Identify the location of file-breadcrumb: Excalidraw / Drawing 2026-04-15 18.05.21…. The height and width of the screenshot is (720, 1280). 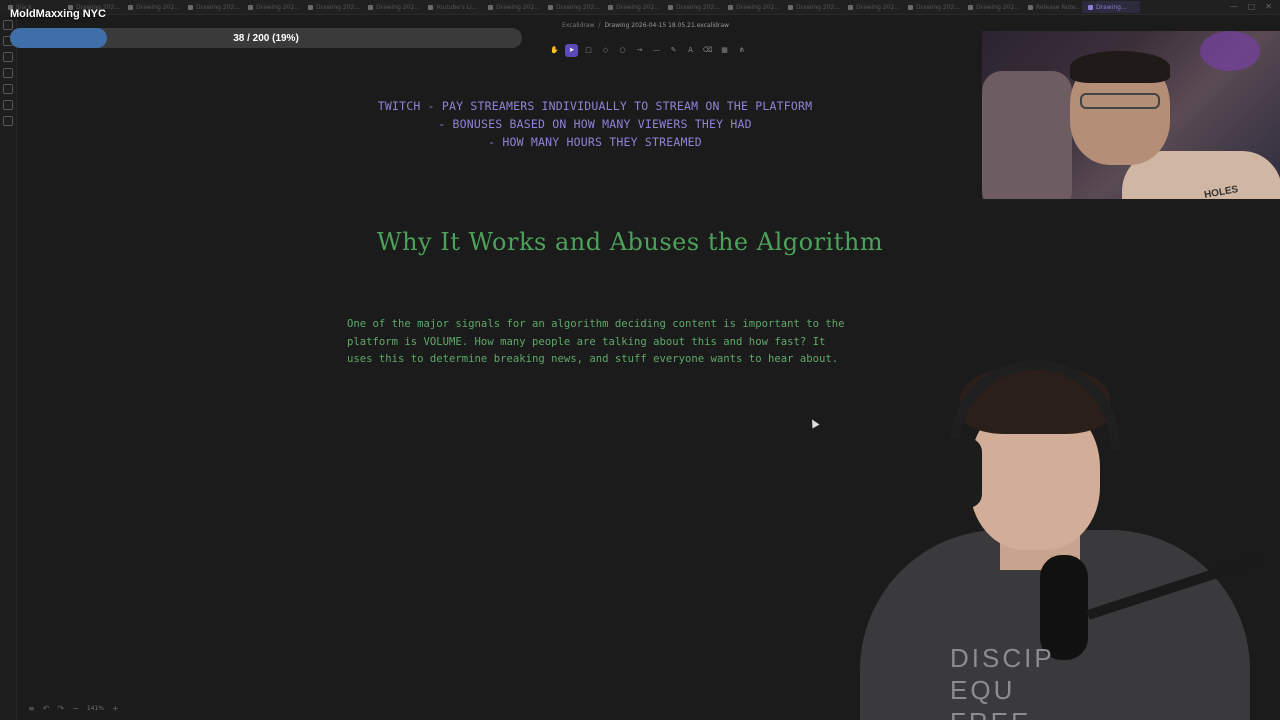
(752, 25).